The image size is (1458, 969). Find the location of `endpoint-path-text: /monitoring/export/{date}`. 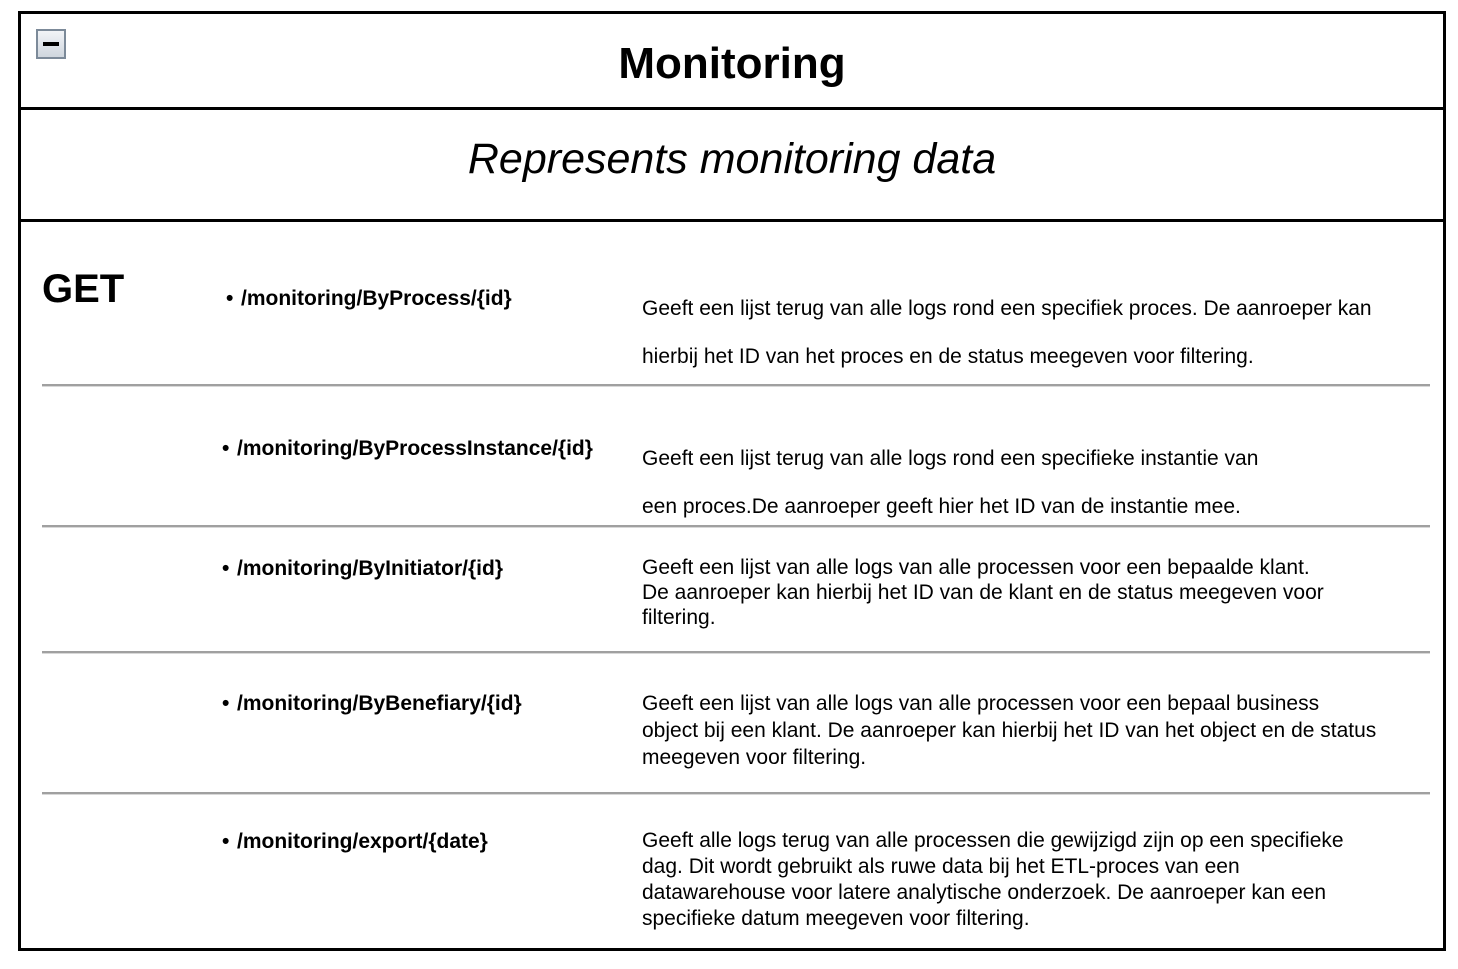

endpoint-path-text: /monitoring/export/{date} is located at coordinates (362, 841).